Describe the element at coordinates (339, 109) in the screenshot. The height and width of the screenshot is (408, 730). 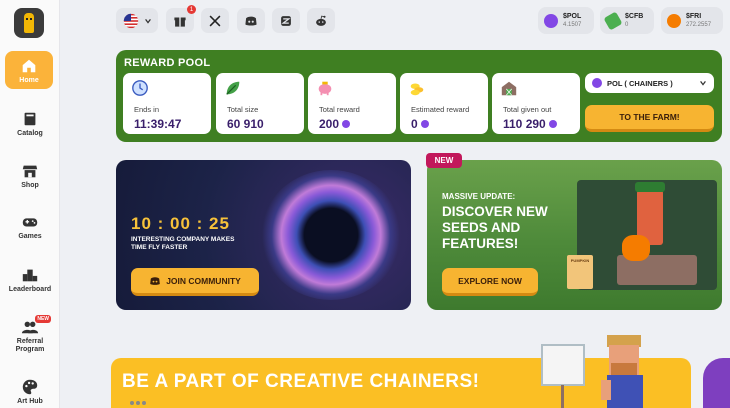
I see `card-label: Total reward` at that location.